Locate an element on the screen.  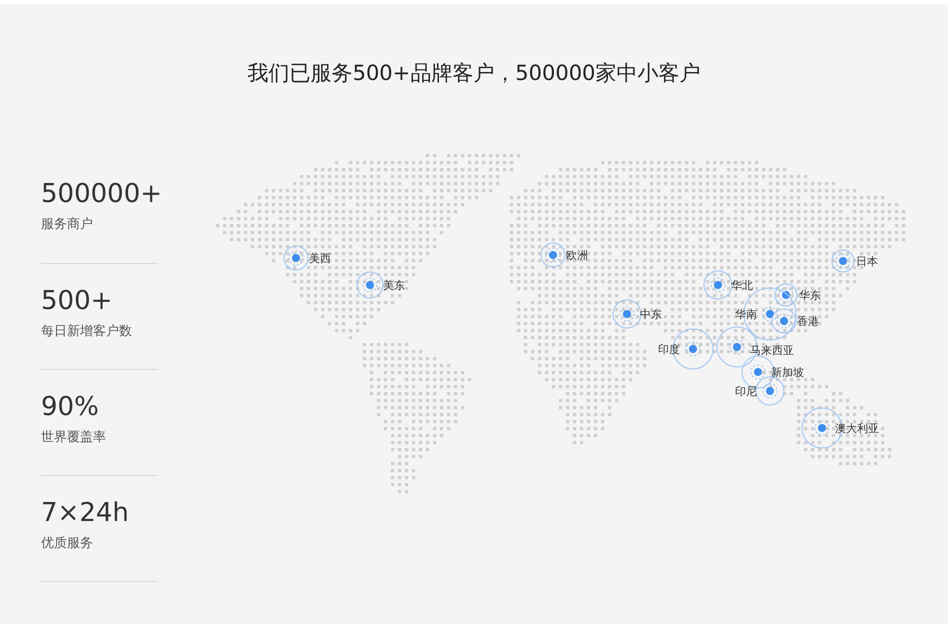
location-label: 华北 is located at coordinates (742, 285).